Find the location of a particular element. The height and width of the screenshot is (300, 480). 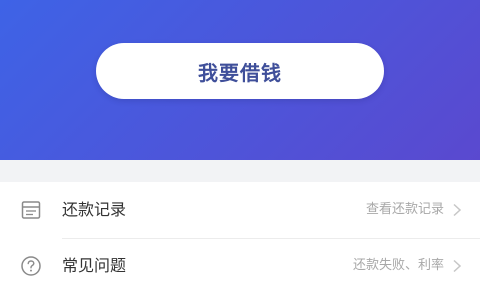

borrow-money-button-label: 我要借钱 is located at coordinates (240, 72).